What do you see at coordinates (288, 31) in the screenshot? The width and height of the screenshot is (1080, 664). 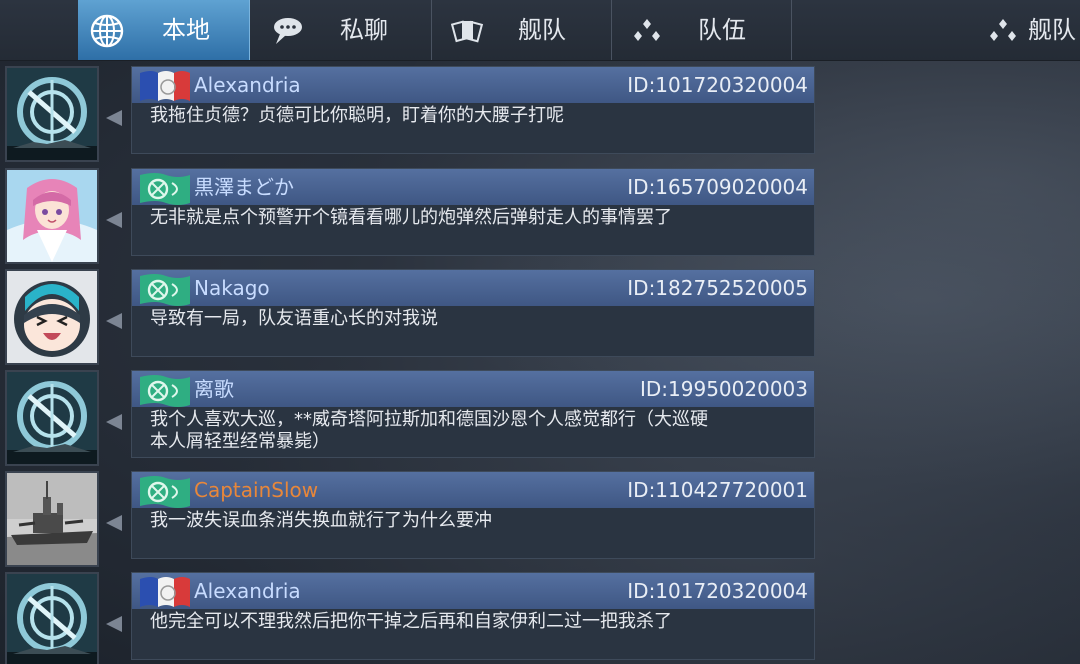 I see `chat-bubble-icon` at bounding box center [288, 31].